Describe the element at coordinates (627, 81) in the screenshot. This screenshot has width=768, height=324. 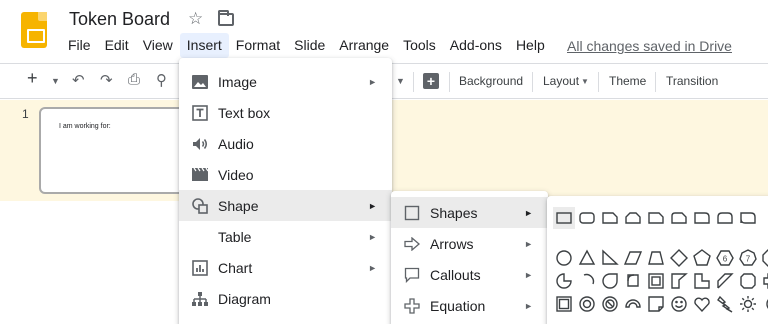
I see `theme-button: Theme` at that location.